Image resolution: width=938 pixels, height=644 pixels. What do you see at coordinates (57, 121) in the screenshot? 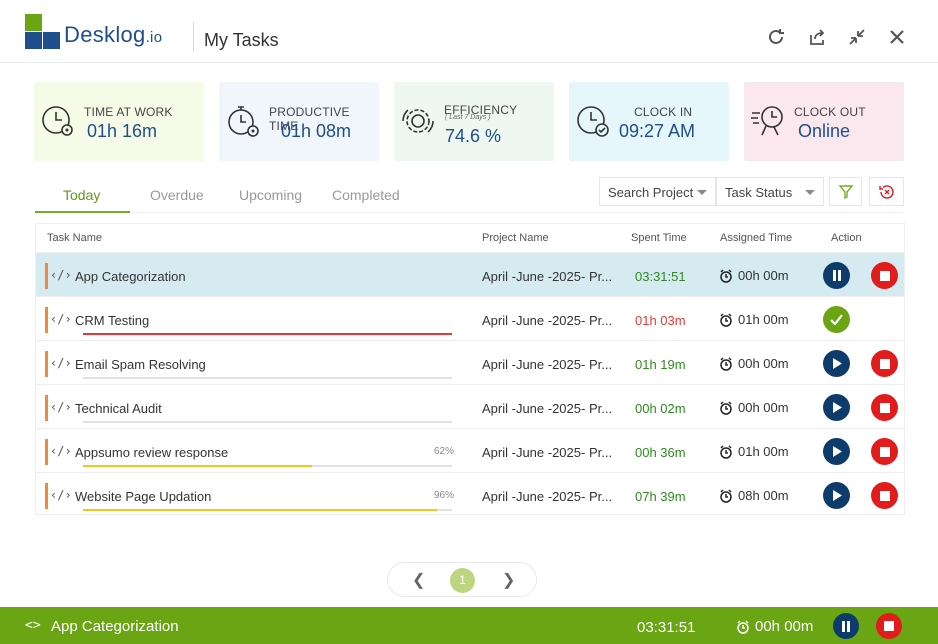
I see `clock-gear-icon` at bounding box center [57, 121].